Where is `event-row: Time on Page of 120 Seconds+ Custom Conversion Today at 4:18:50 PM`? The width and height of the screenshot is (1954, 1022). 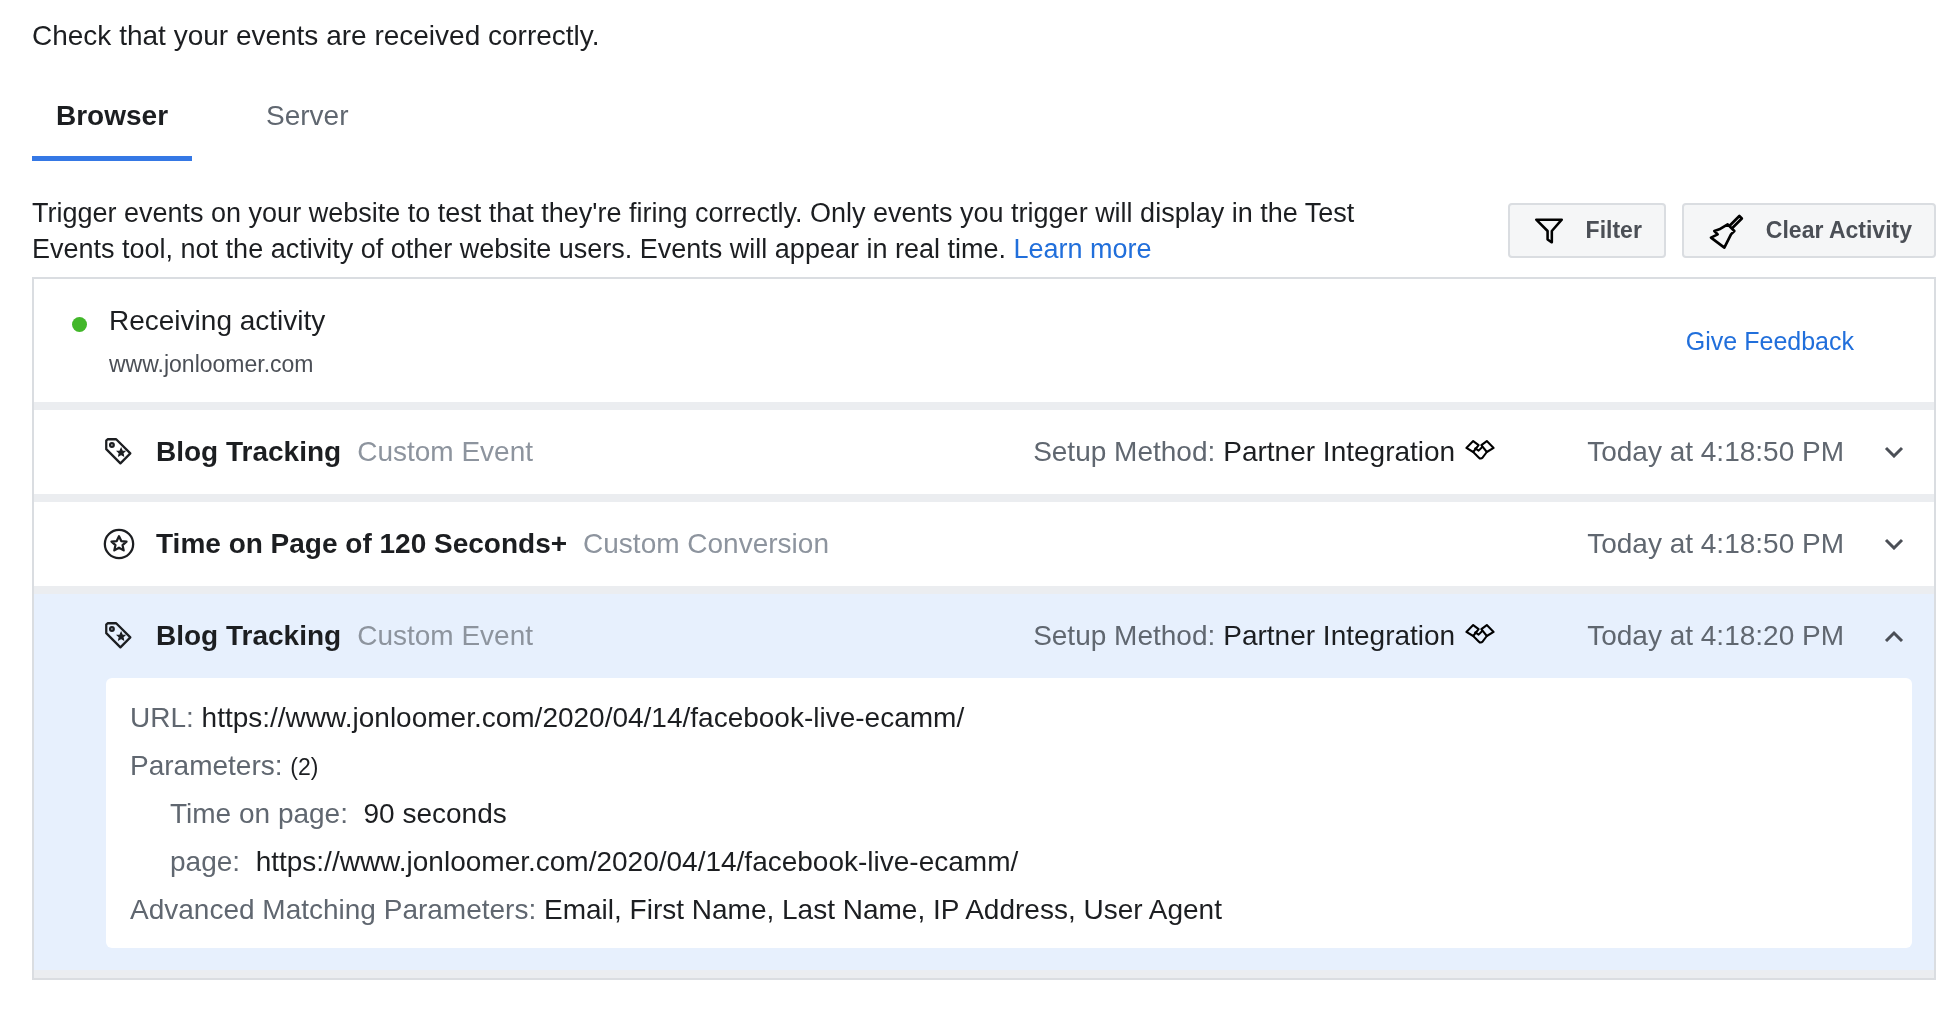 event-row: Time on Page of 120 Seconds+ Custom Conversion Today at 4:18:50 PM is located at coordinates (984, 544).